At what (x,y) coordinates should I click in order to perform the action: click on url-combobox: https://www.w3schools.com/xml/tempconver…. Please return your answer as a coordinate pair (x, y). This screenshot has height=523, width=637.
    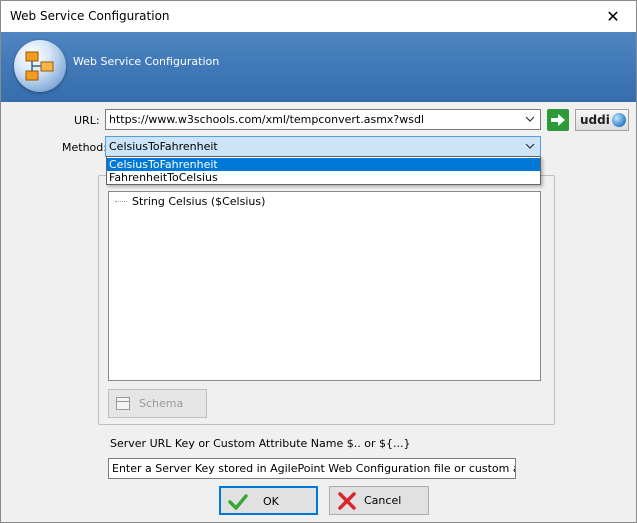
    Looking at the image, I should click on (323, 119).